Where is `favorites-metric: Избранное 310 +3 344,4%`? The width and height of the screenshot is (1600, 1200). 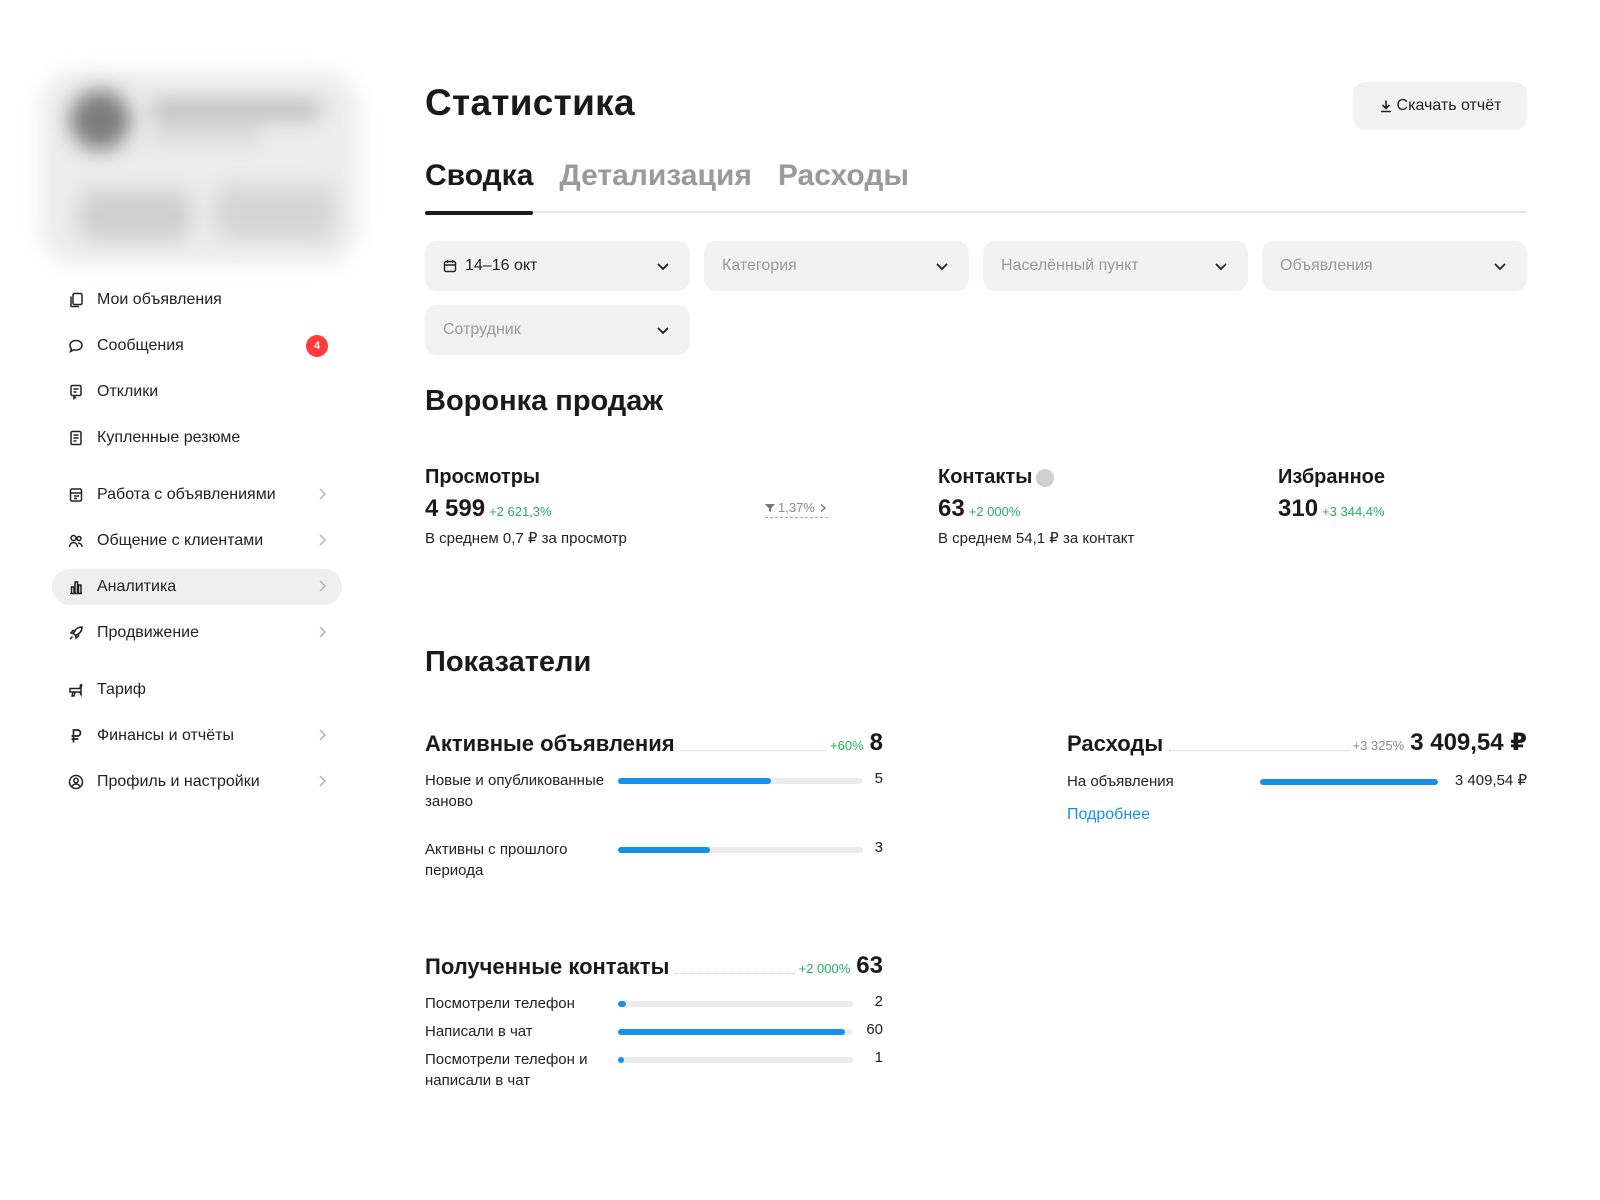
favorites-metric: Избранное 310 +3 344,4% is located at coordinates (1331, 494).